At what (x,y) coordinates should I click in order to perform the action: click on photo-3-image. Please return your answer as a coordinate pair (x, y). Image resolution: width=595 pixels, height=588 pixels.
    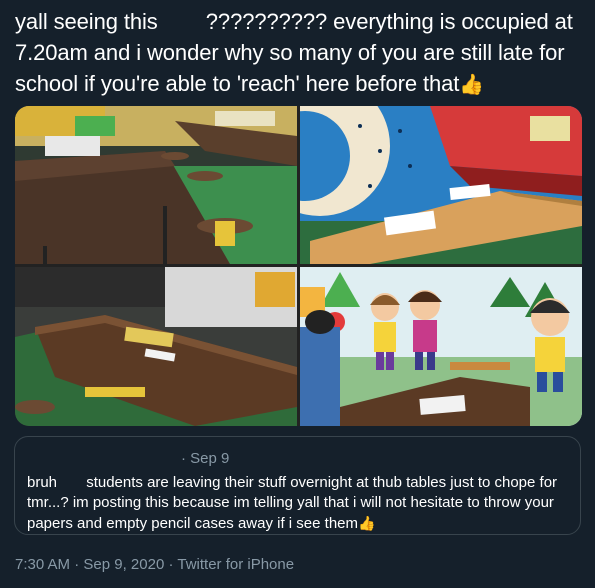
    Looking at the image, I should click on (156, 346).